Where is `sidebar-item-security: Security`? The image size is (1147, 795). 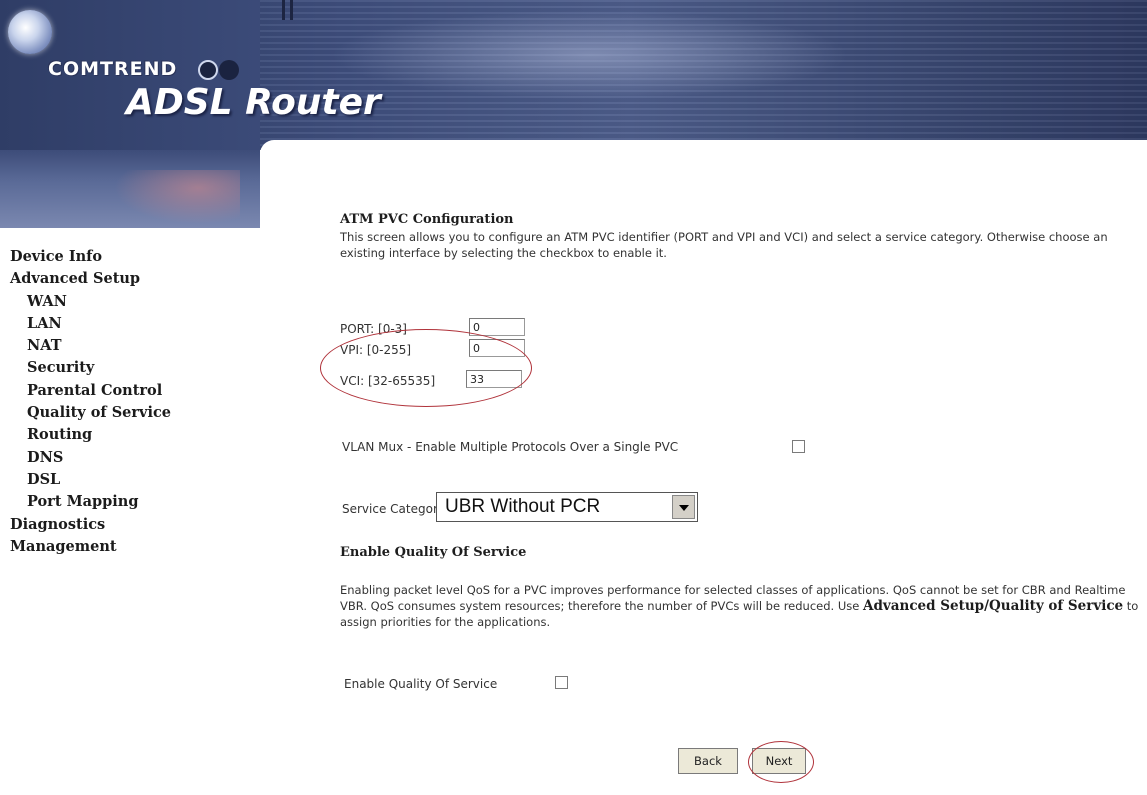
sidebar-item-security: Security is located at coordinates (130, 368).